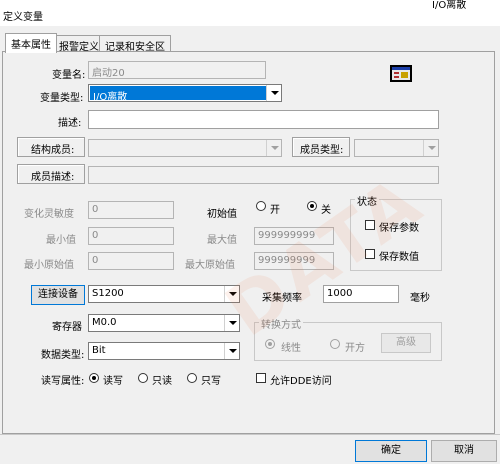  What do you see at coordinates (275, 210) in the screenshot?
I see `initial-on-label: 开` at bounding box center [275, 210].